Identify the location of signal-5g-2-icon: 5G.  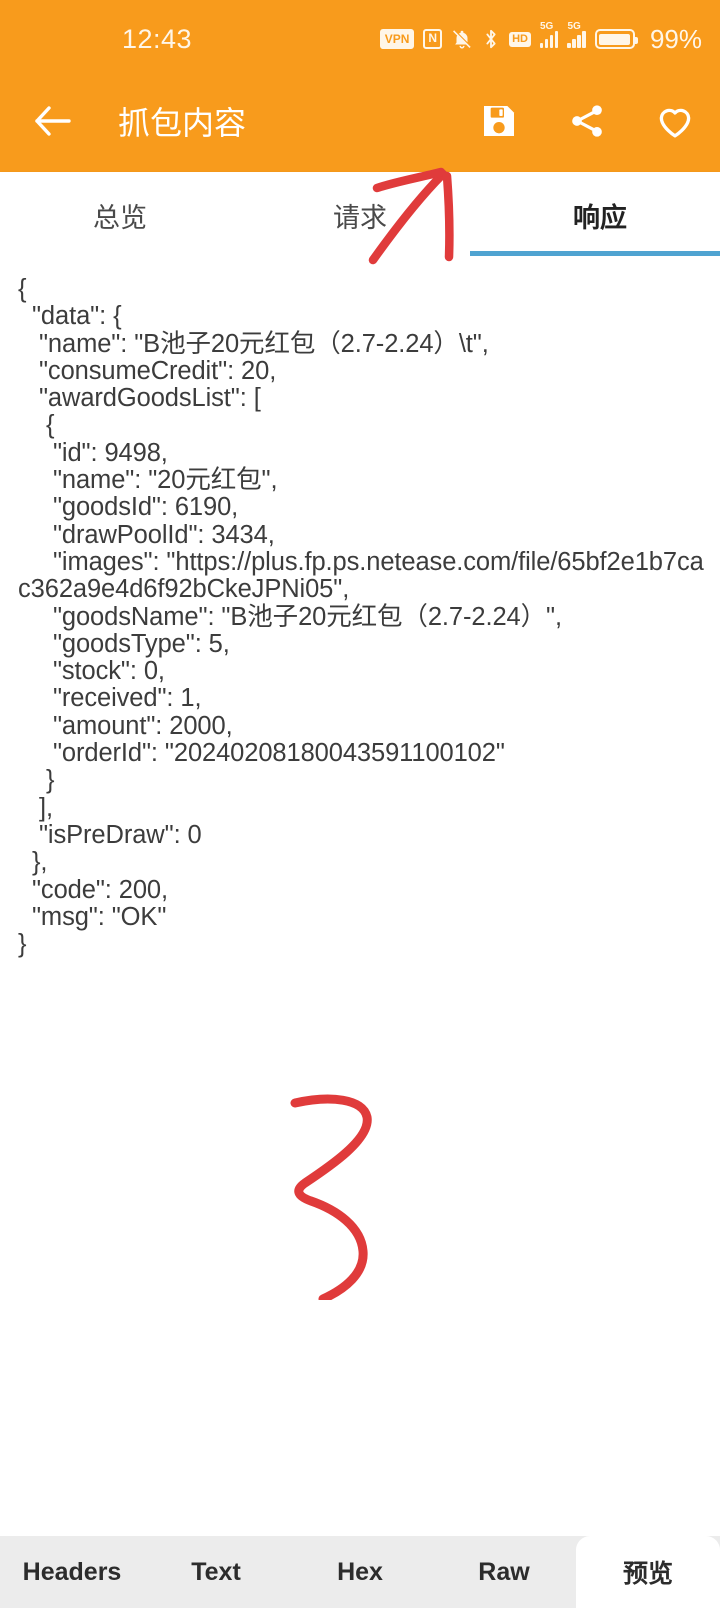
(576, 35).